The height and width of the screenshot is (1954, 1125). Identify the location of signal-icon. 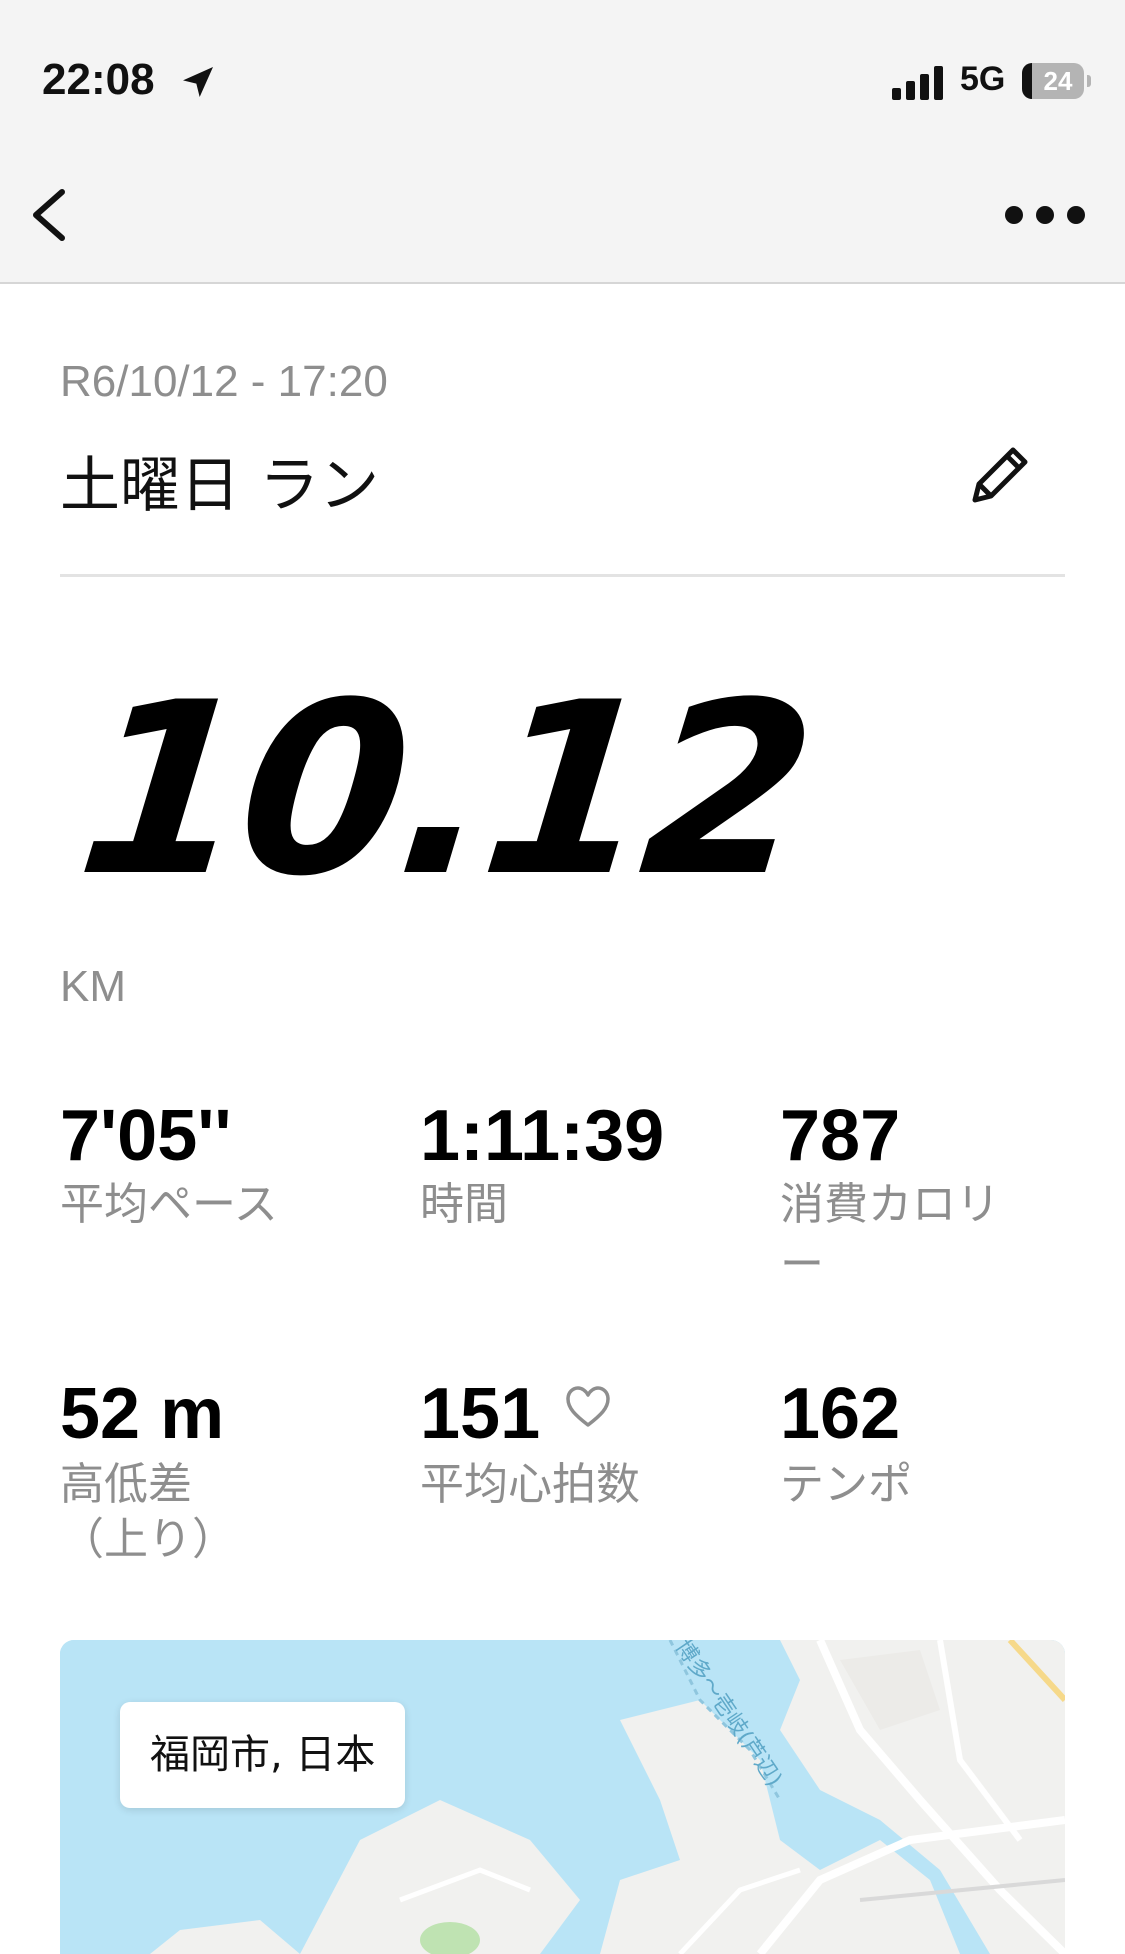
(917, 83).